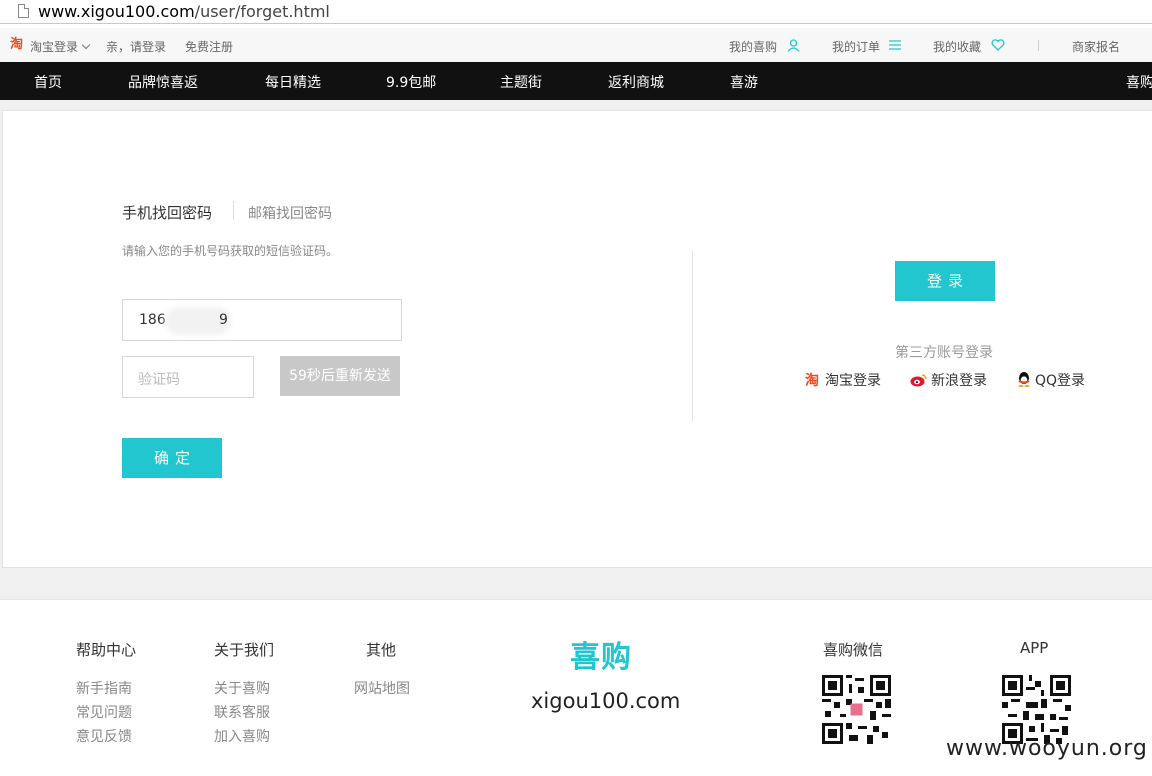 The image size is (1152, 776). Describe the element at coordinates (116, 11) in the screenshot. I see `url-host: www.xigou100.com` at that location.